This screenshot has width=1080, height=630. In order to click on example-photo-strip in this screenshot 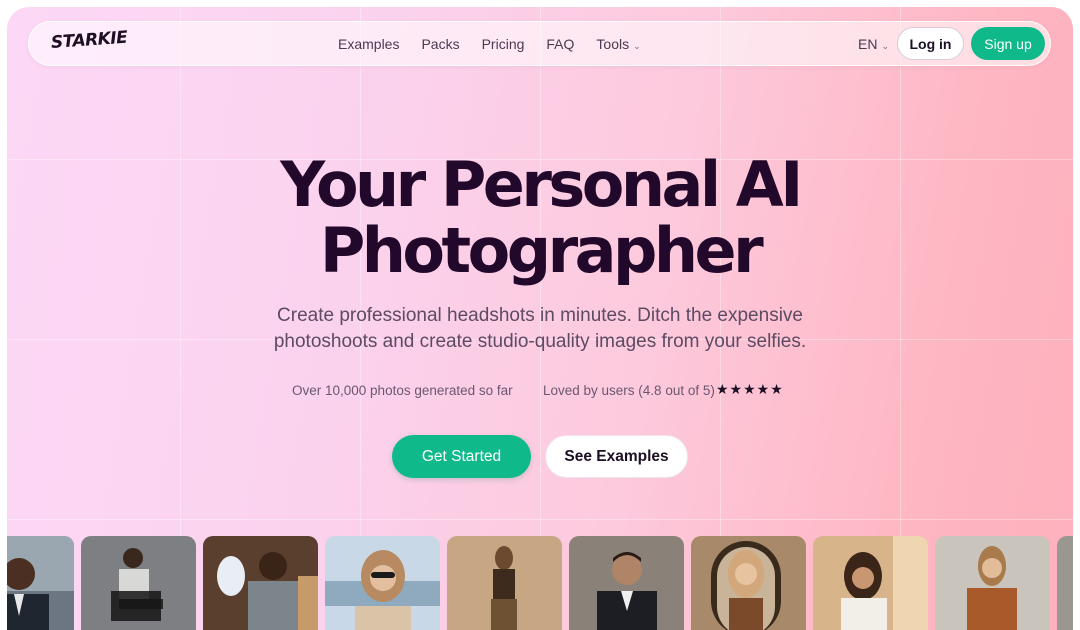, I will do `click(540, 583)`.